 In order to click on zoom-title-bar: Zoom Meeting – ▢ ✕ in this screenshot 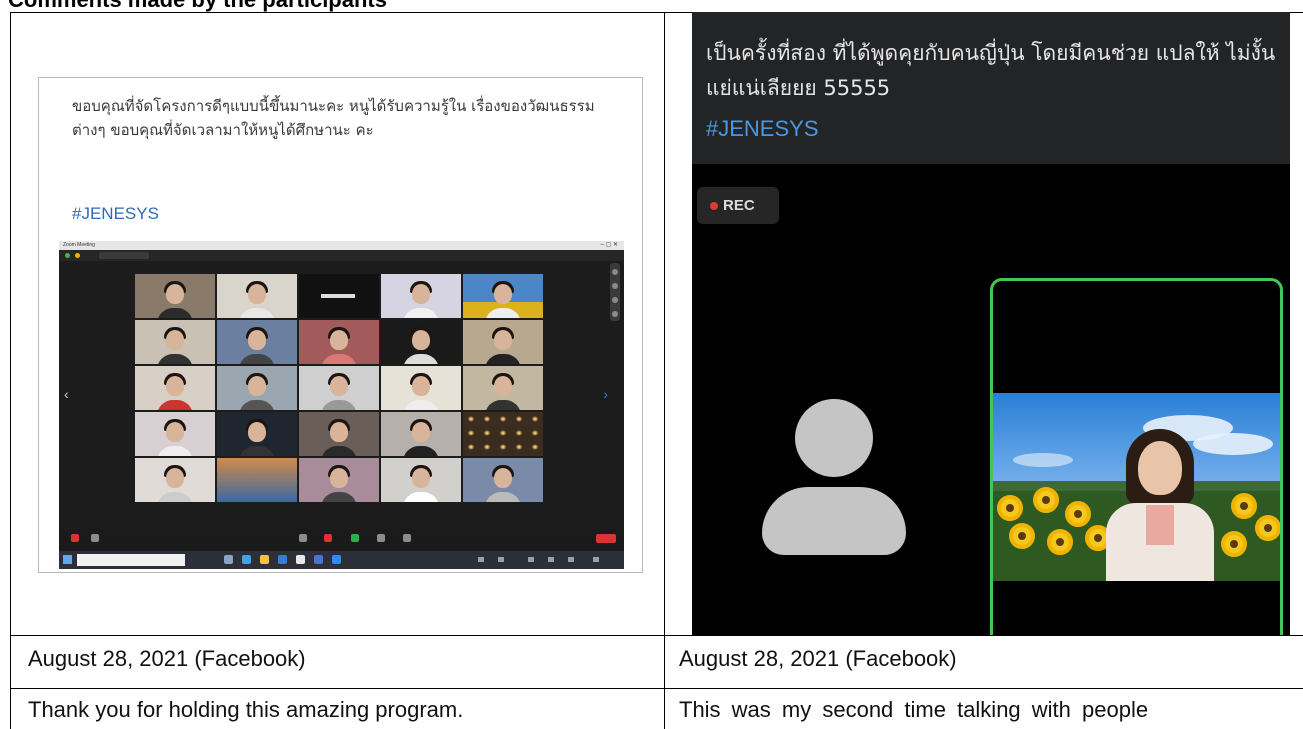, I will do `click(341, 245)`.